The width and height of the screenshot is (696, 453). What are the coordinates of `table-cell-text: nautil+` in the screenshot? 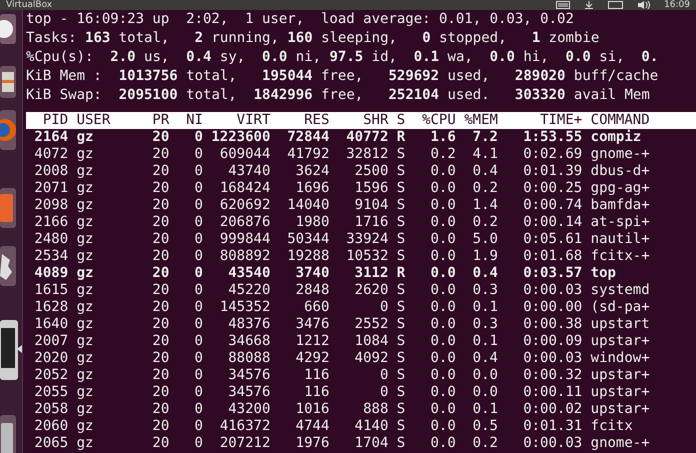 It's located at (620, 239).